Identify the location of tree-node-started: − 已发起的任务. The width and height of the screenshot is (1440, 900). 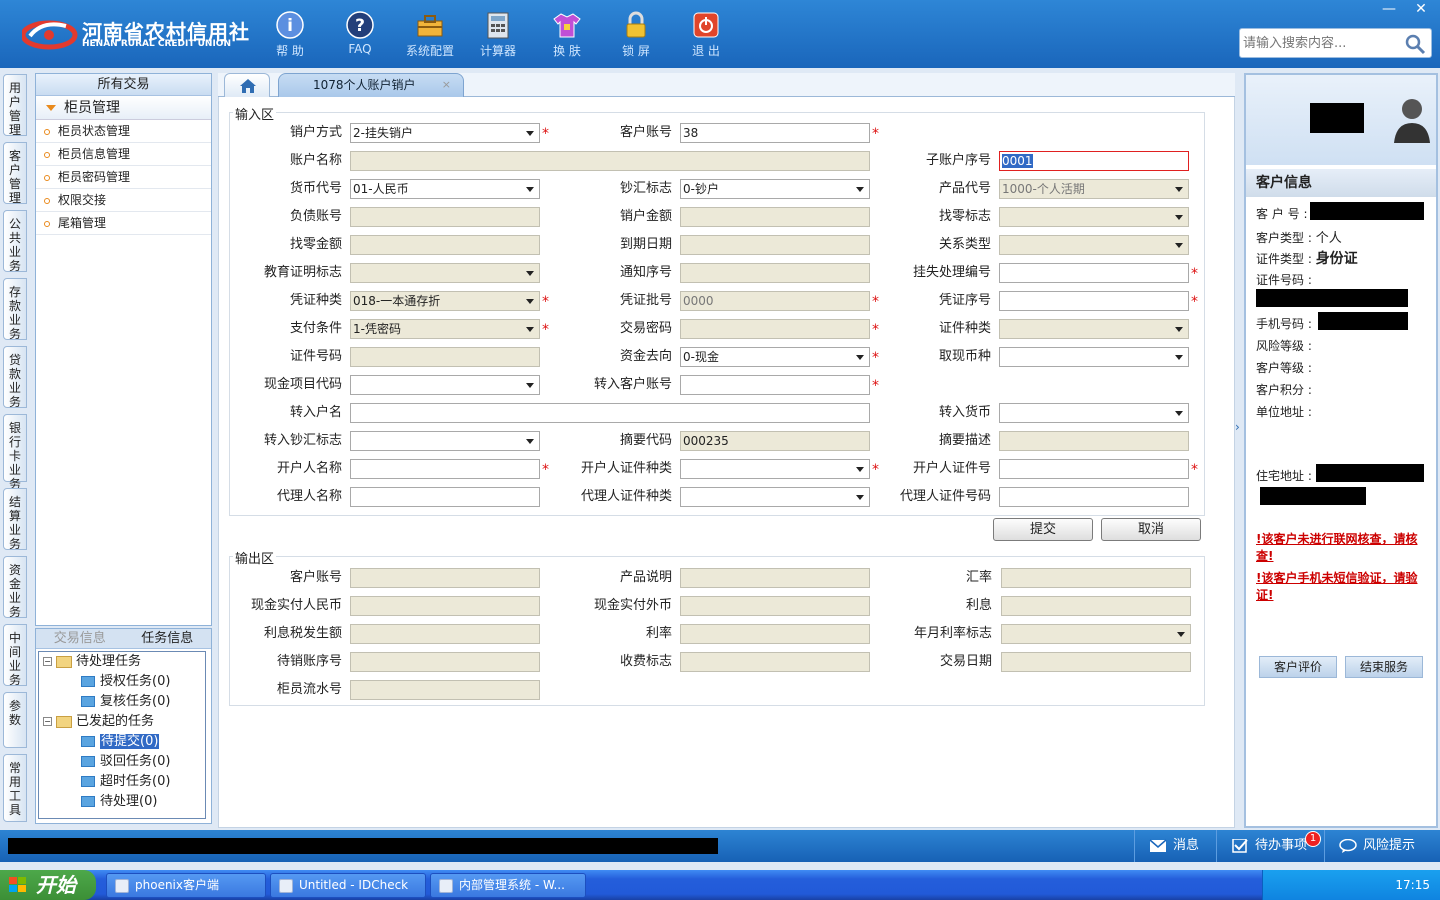
(98, 722).